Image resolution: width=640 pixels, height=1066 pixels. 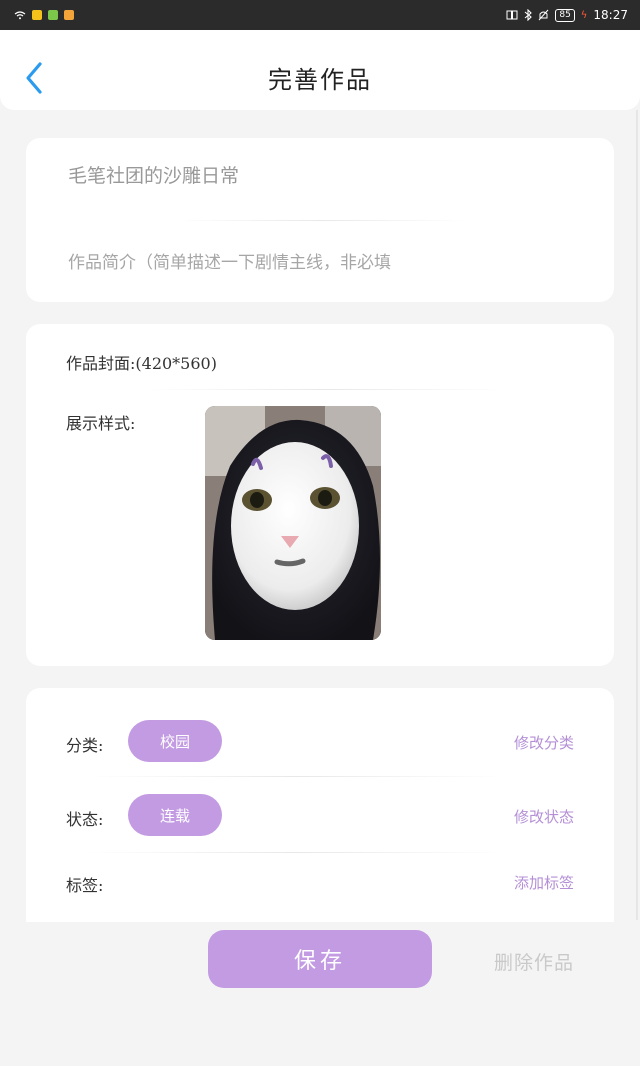 I want to click on book-icon, so click(x=512, y=15).